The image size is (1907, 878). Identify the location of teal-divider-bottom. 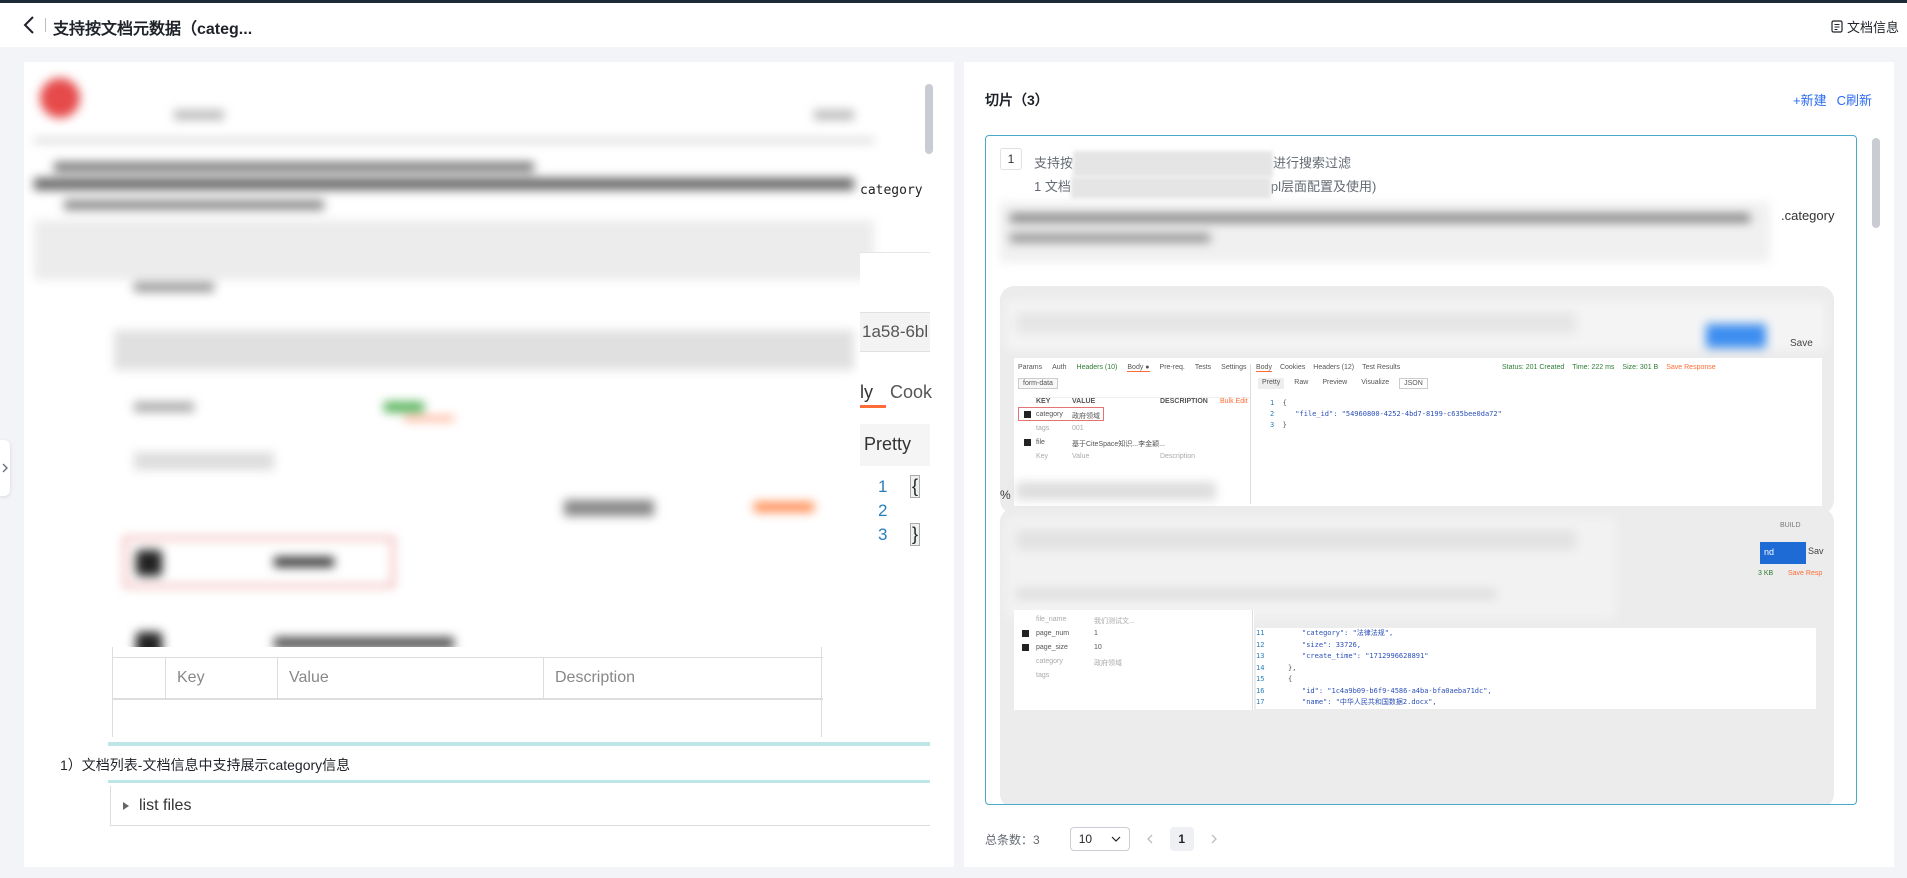
(519, 781).